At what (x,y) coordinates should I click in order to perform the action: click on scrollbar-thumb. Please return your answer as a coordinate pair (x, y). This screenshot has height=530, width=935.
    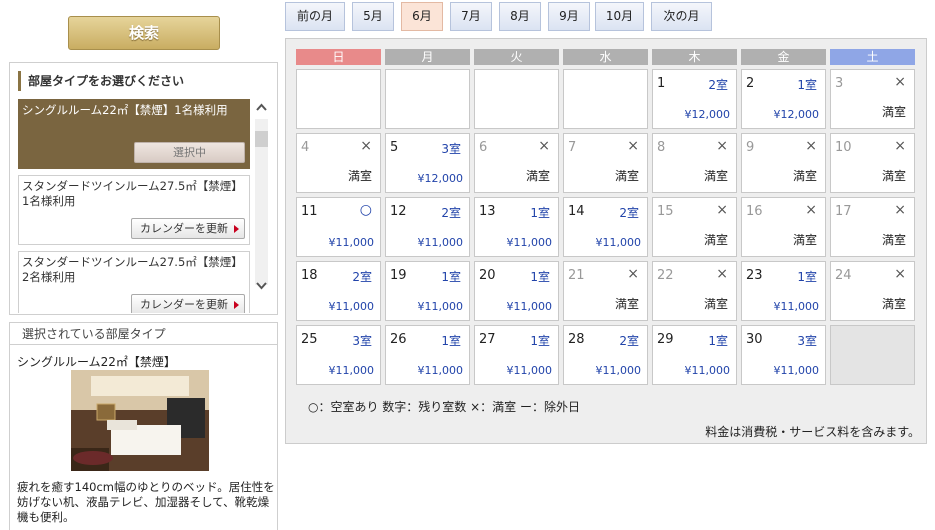
    Looking at the image, I should click on (261, 139).